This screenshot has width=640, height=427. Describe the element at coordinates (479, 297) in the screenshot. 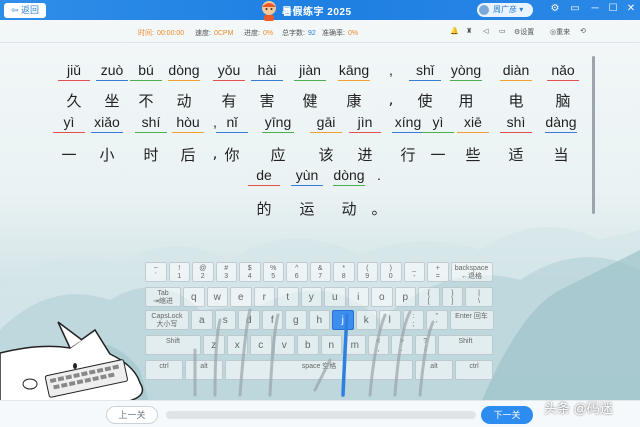

I see `key-special: | \` at that location.